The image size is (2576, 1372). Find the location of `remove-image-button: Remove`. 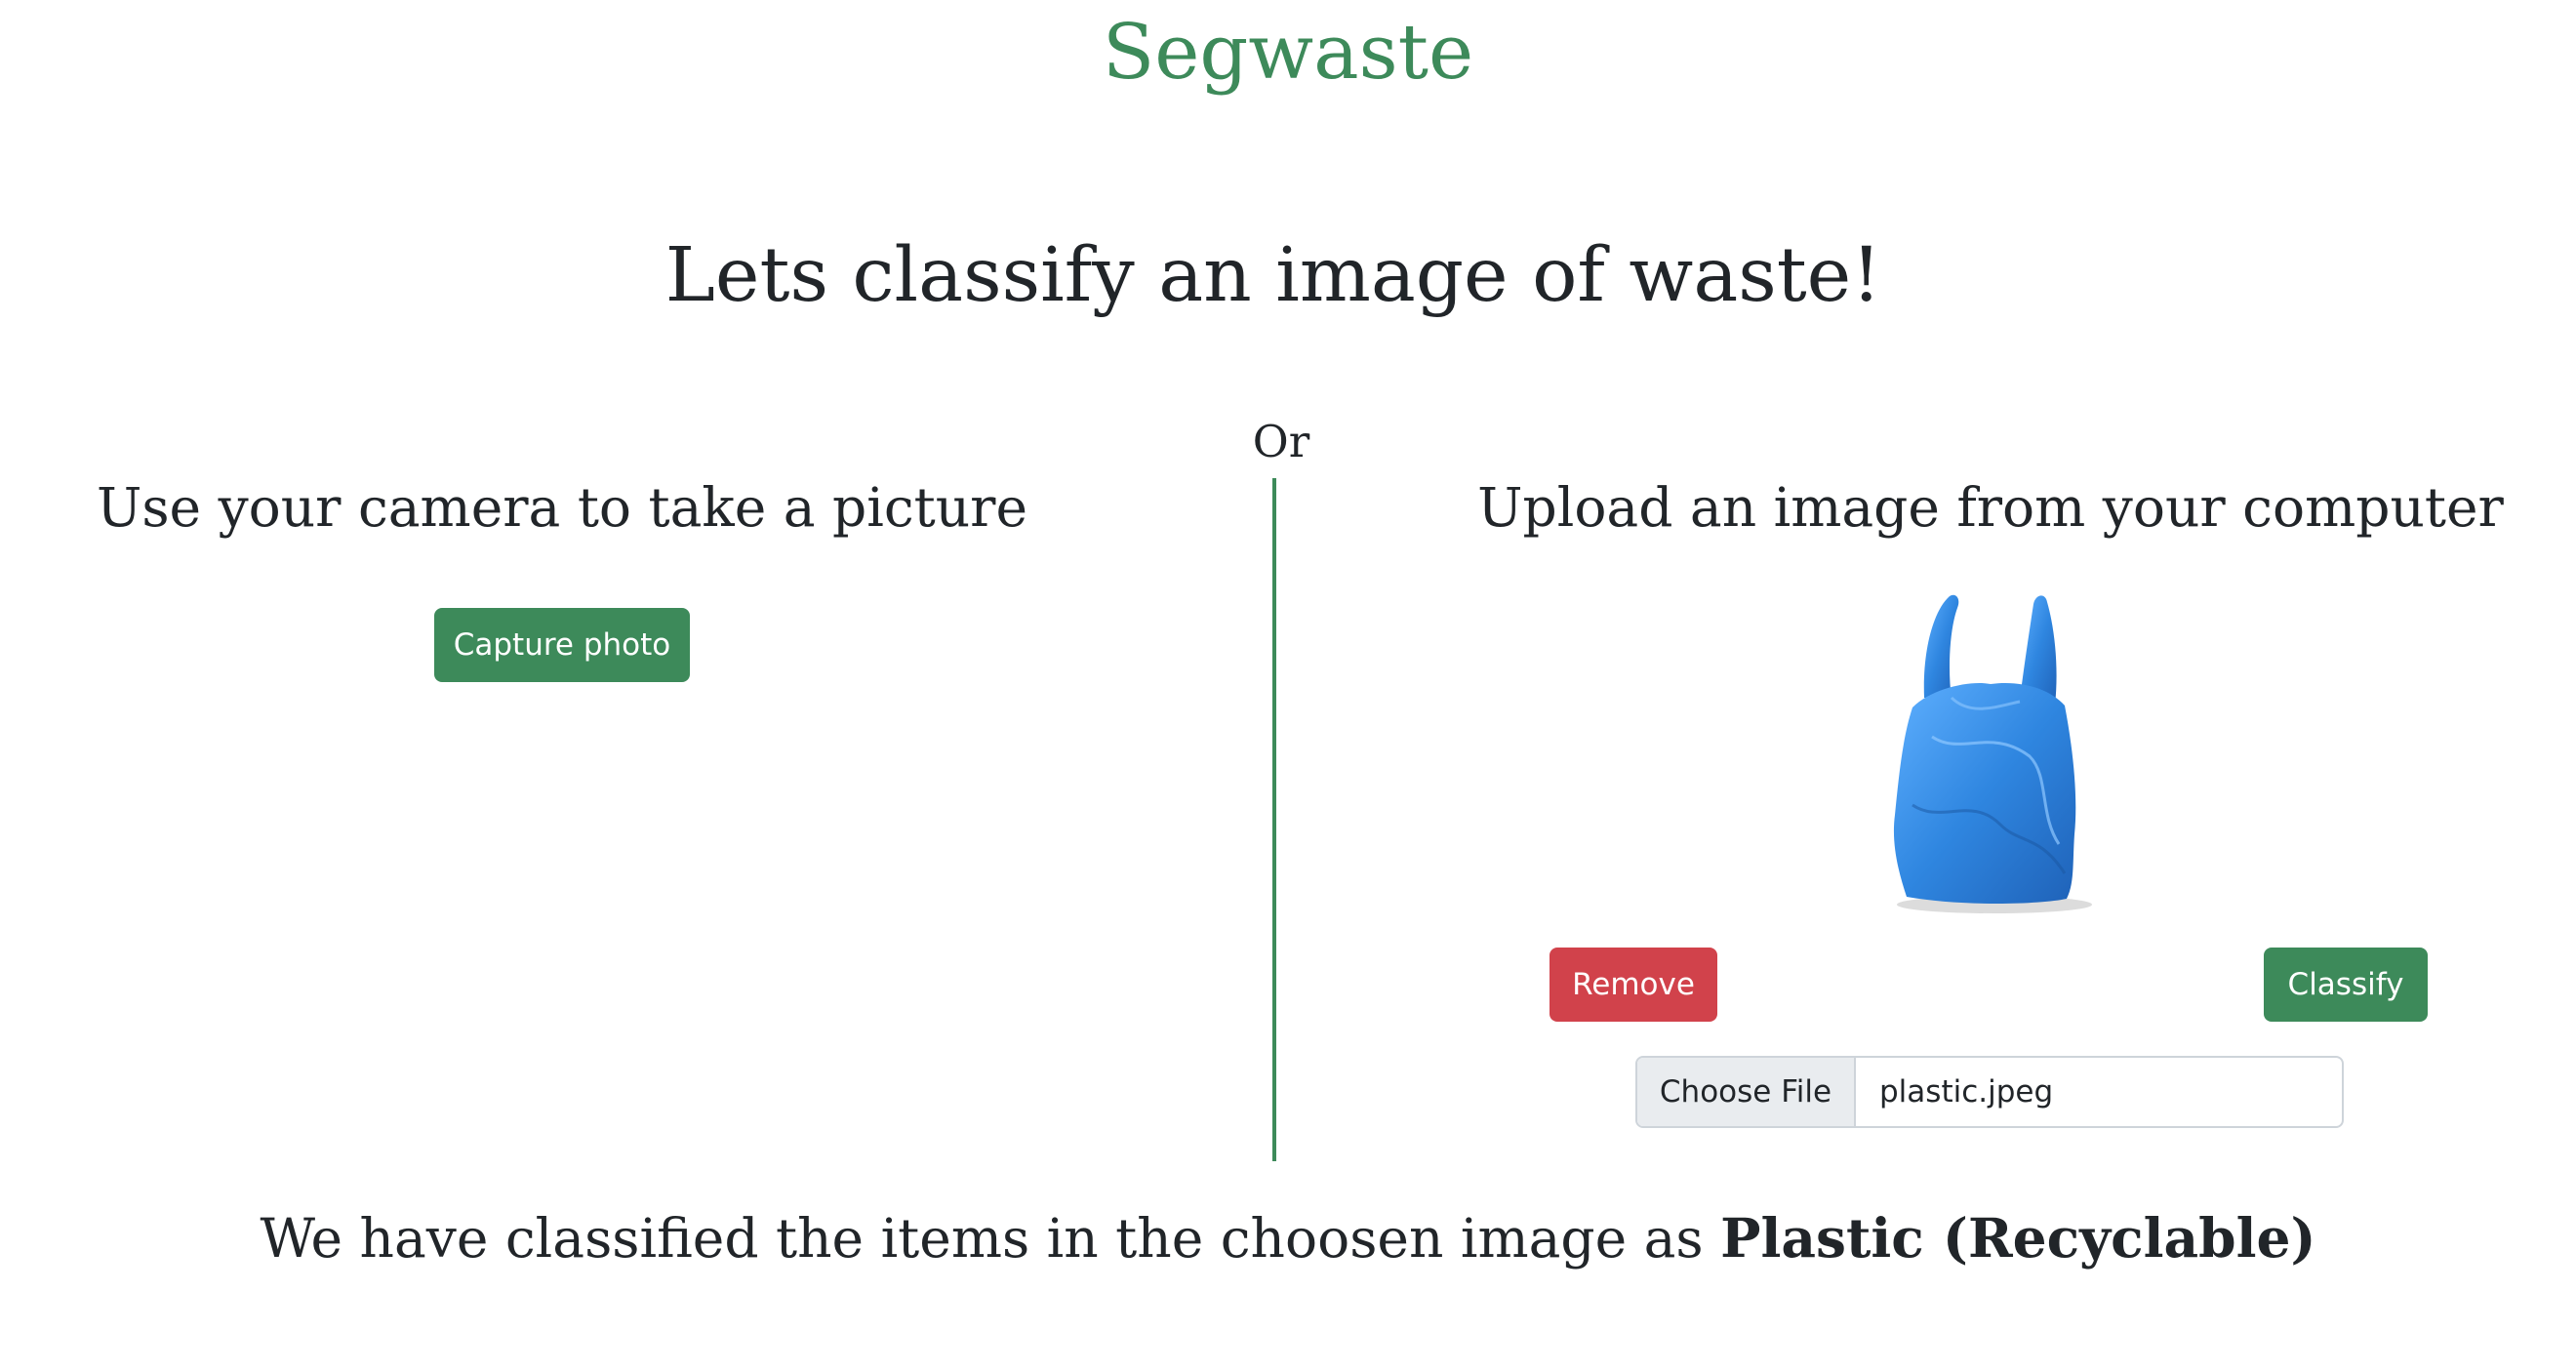

remove-image-button: Remove is located at coordinates (1633, 985).